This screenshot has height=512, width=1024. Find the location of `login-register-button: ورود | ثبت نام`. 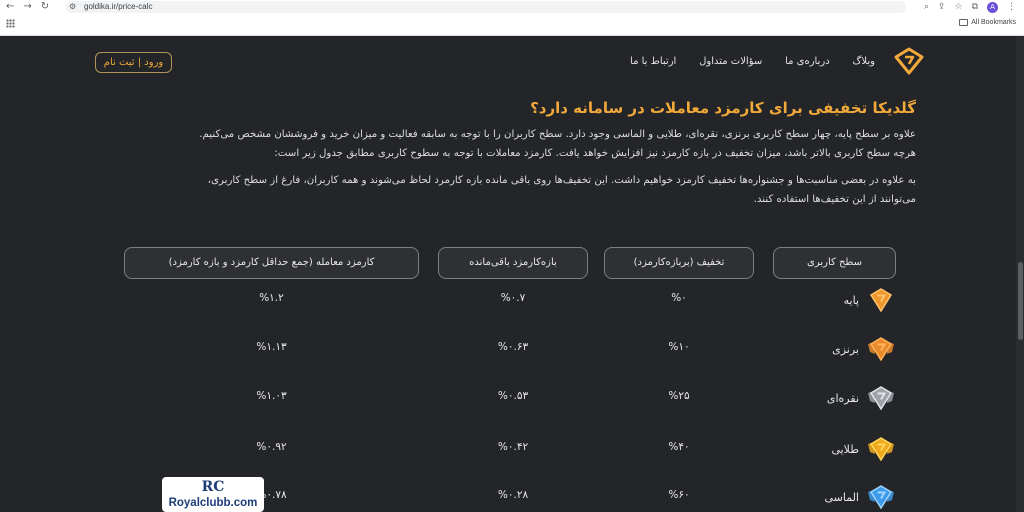

login-register-button: ورود | ثبت نام is located at coordinates (133, 62).